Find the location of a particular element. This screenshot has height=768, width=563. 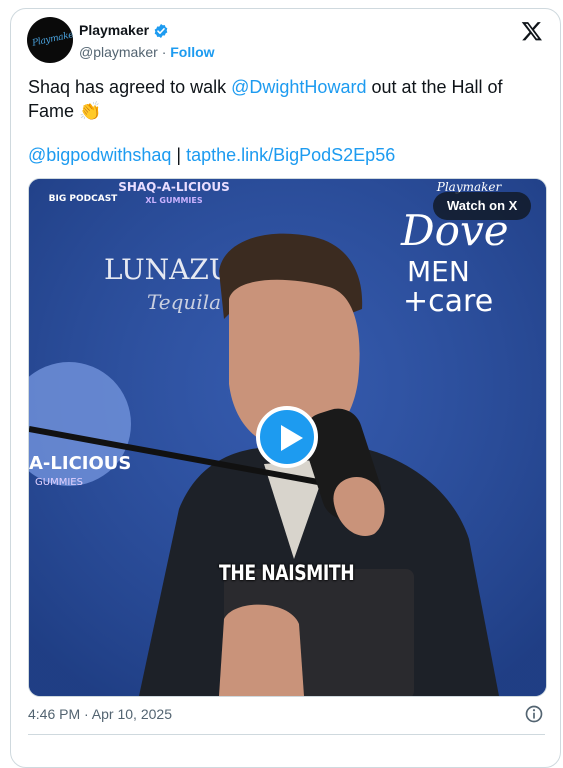

handle-line: @playmaker · Follow is located at coordinates (147, 52).